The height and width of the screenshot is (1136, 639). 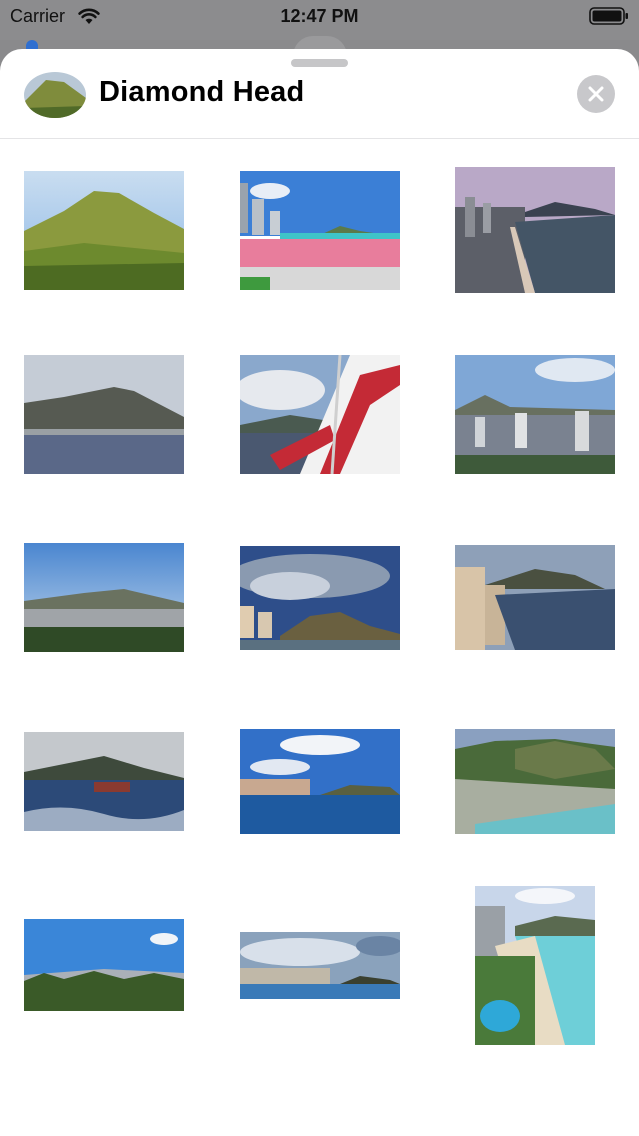 What do you see at coordinates (320, 598) in the screenshot?
I see `photo-hotels-stormy-sky` at bounding box center [320, 598].